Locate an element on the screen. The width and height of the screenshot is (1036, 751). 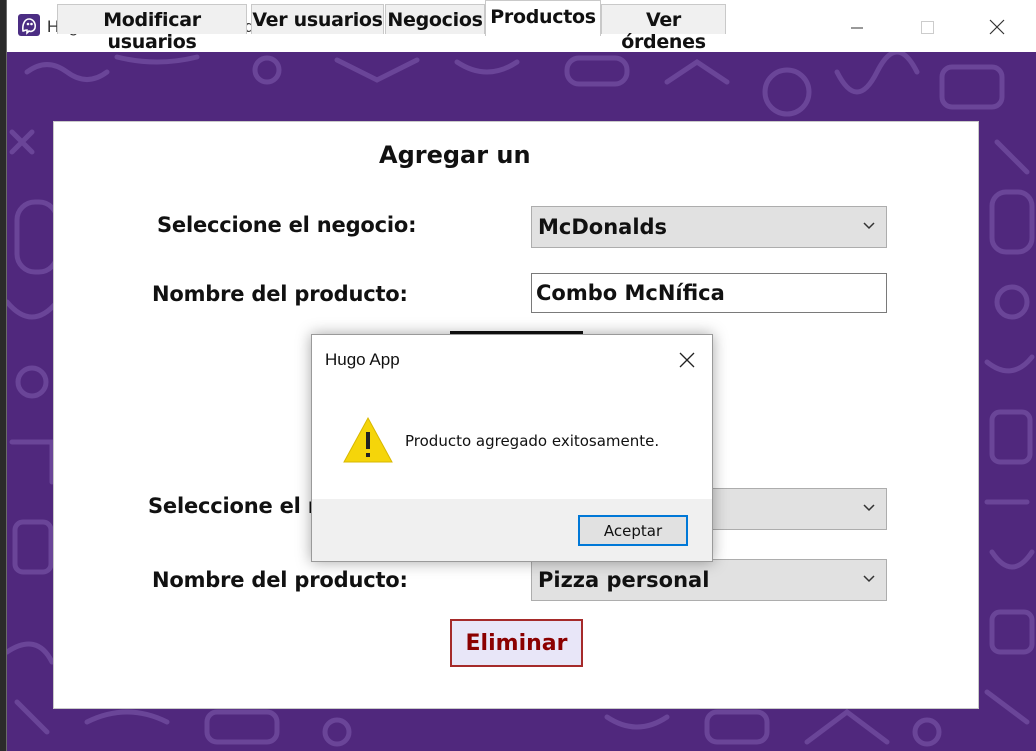
app-logo-icon is located at coordinates (29, 25).